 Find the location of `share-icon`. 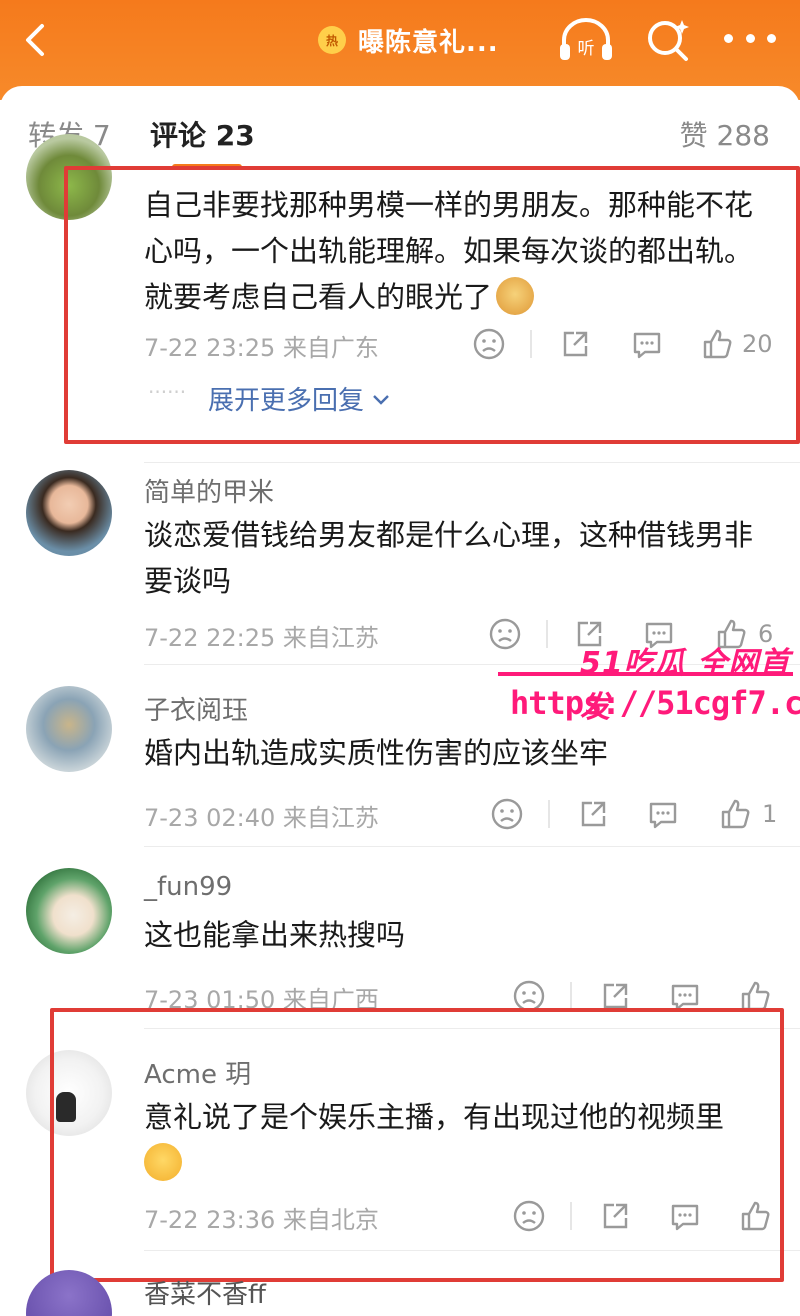

share-icon is located at coordinates (593, 814).